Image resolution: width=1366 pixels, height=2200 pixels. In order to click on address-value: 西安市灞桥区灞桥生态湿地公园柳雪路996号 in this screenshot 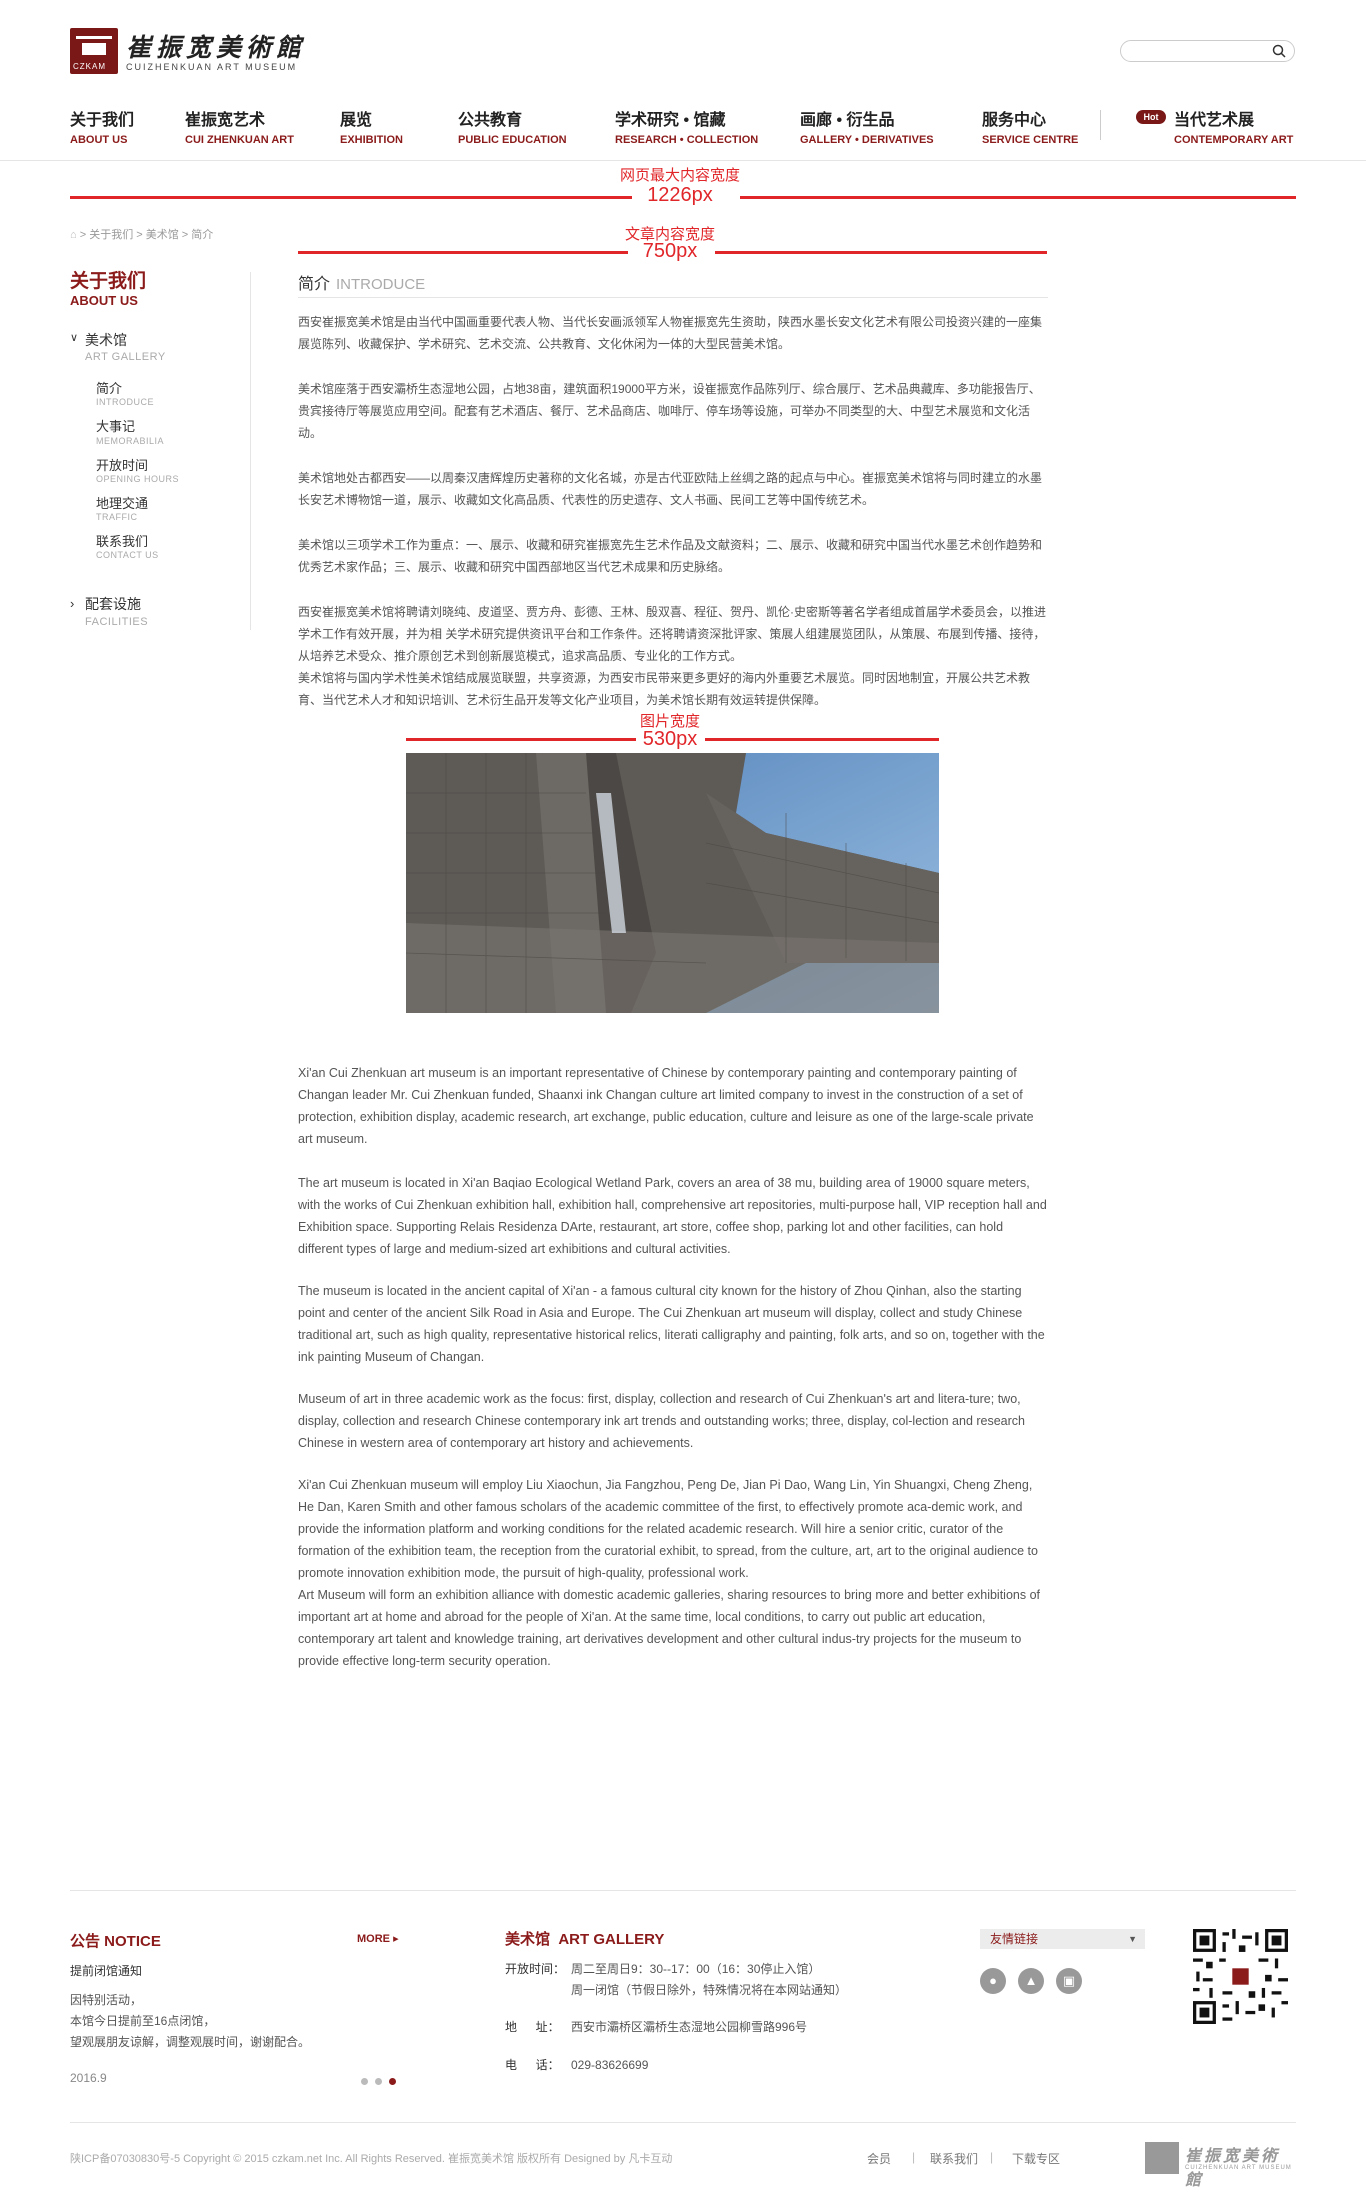, I will do `click(689, 2027)`.